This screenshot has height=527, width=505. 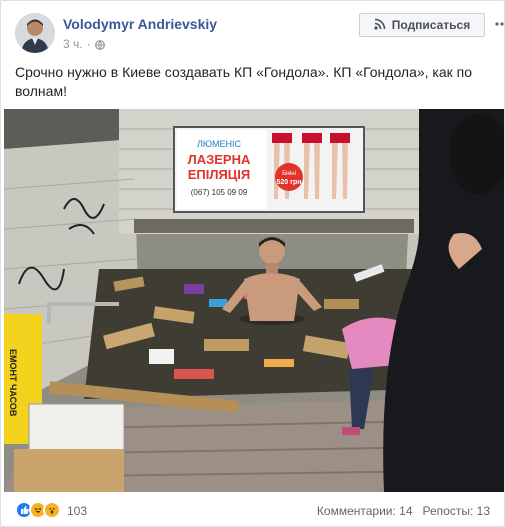 What do you see at coordinates (38, 510) in the screenshot?
I see `reactions` at bounding box center [38, 510].